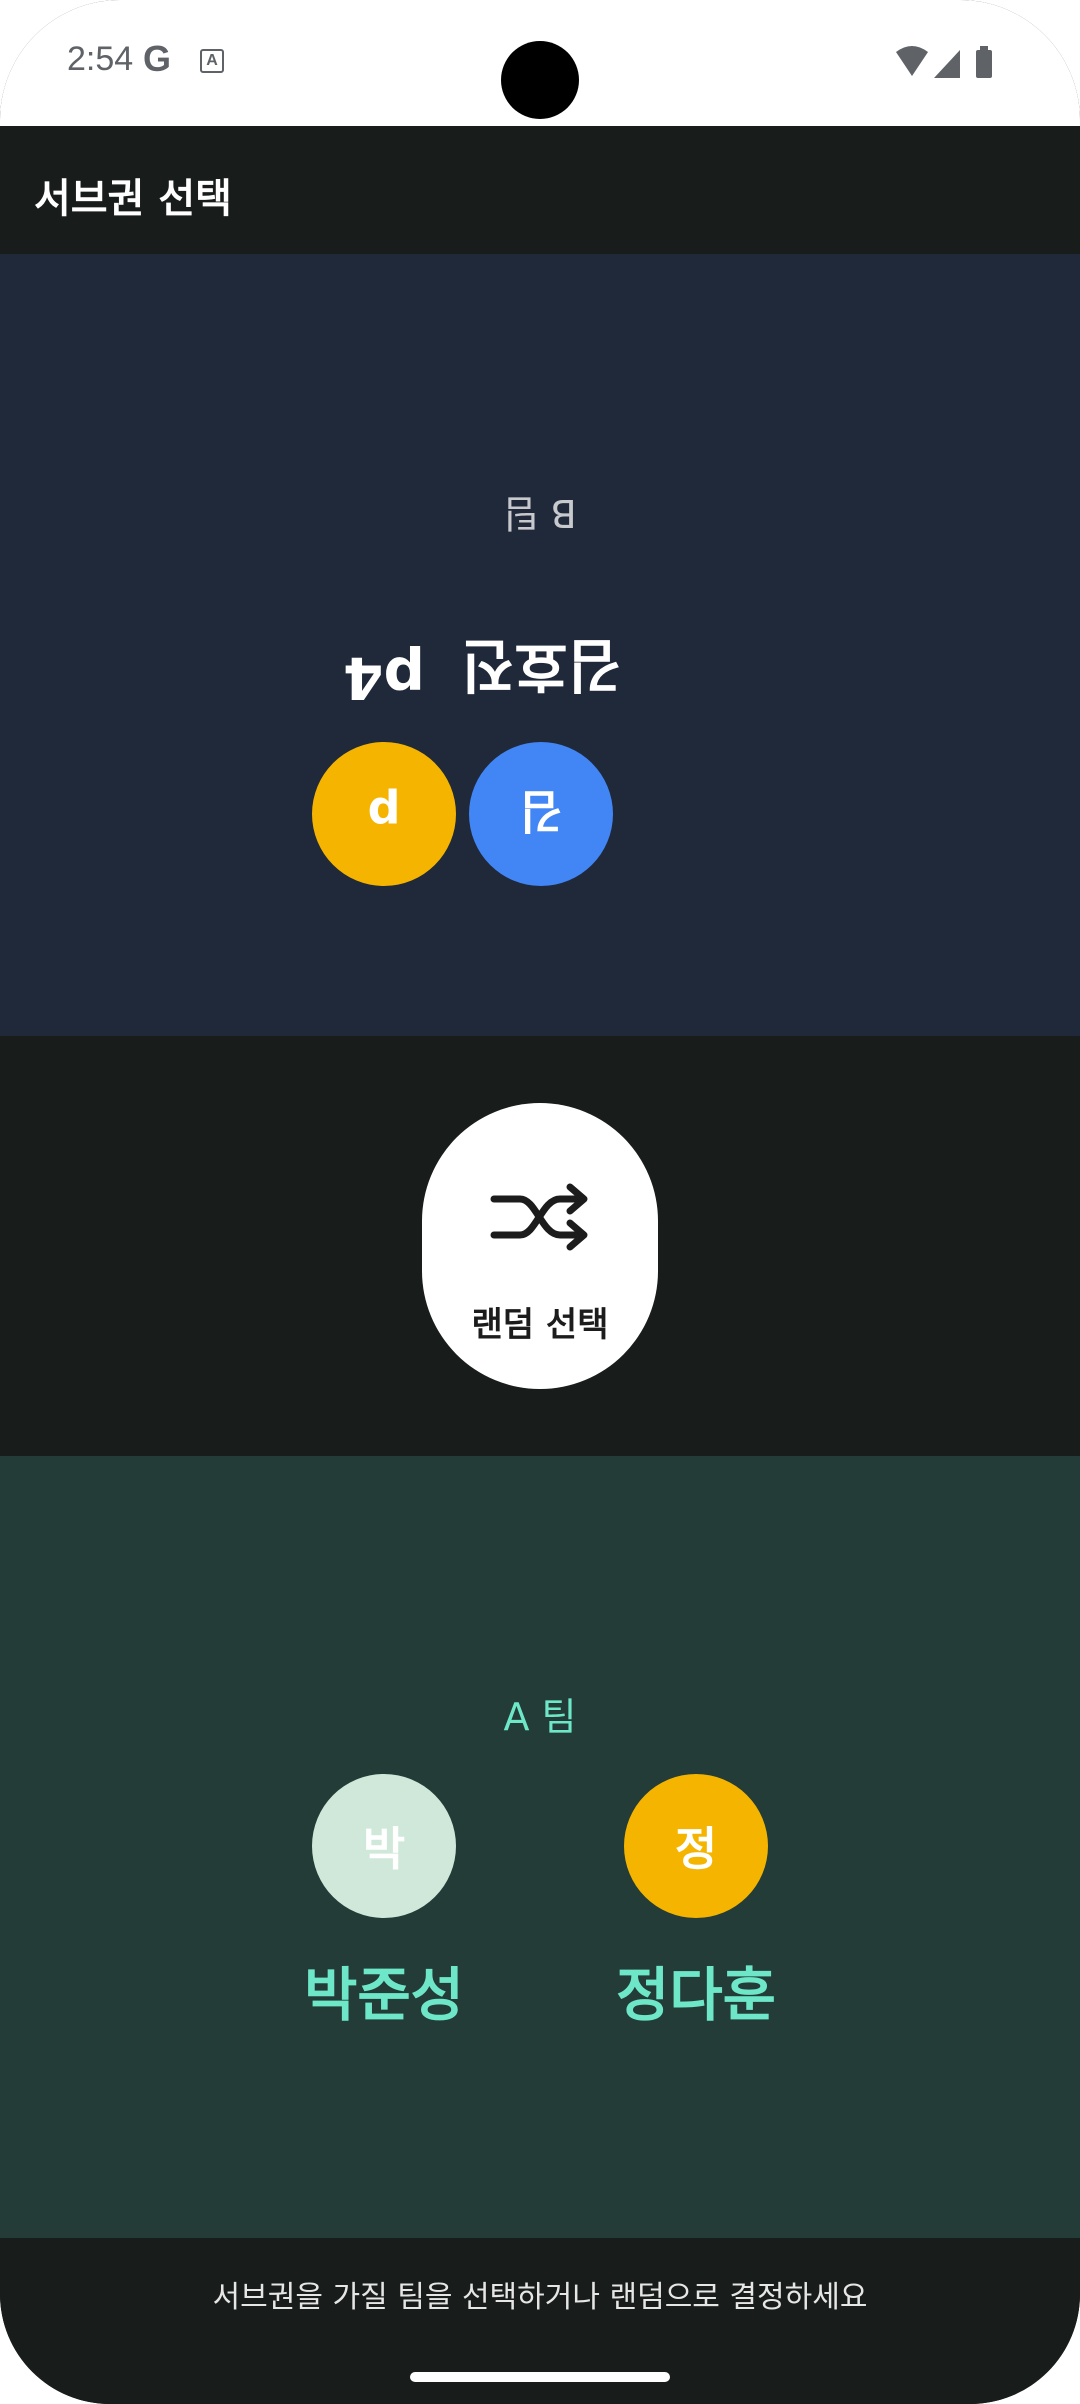 The width and height of the screenshot is (1080, 2404). What do you see at coordinates (540, 1325) in the screenshot?
I see `random-select-label: 랜덤 선택` at bounding box center [540, 1325].